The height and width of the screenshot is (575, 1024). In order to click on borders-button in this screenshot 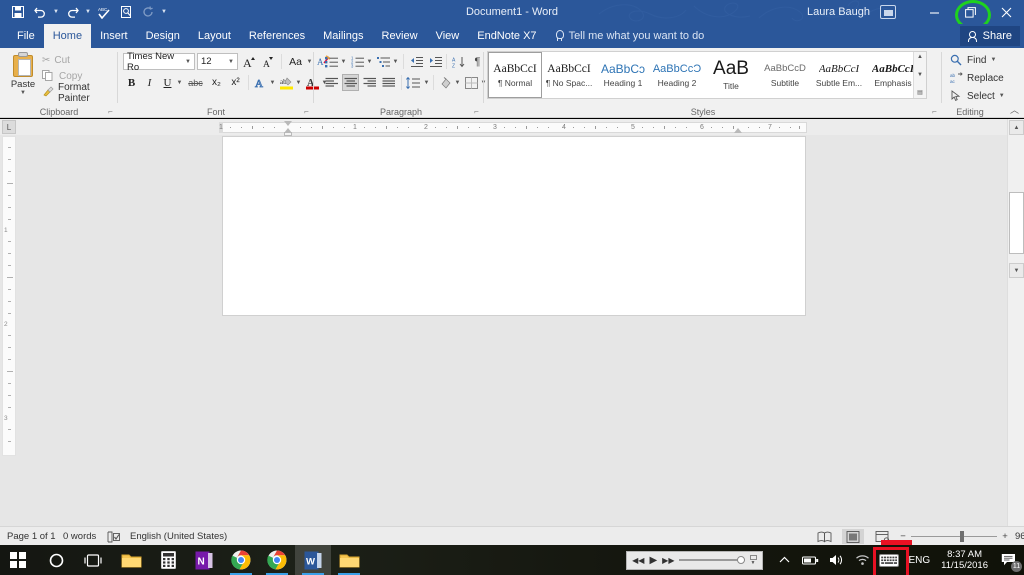, I will do `click(471, 82)`.